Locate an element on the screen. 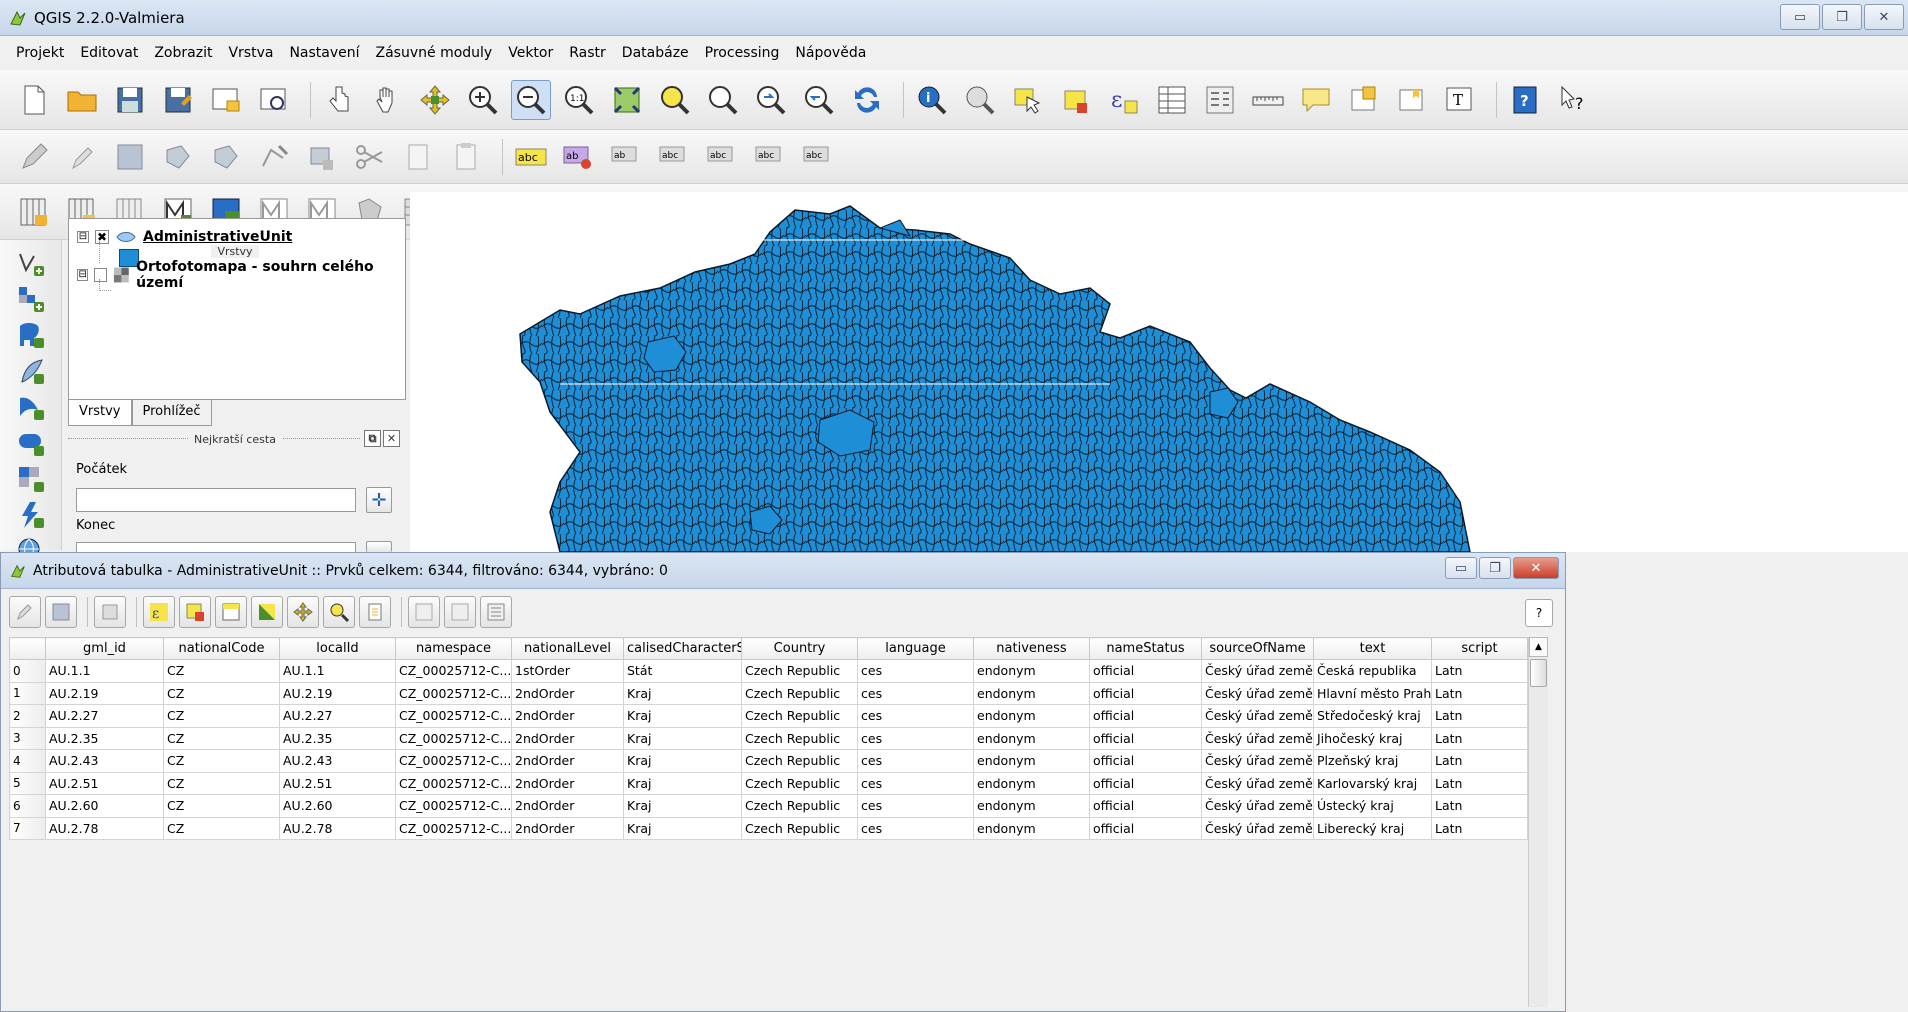 This screenshot has width=1908, height=1012. column-header: nationalCode is located at coordinates (221, 648).